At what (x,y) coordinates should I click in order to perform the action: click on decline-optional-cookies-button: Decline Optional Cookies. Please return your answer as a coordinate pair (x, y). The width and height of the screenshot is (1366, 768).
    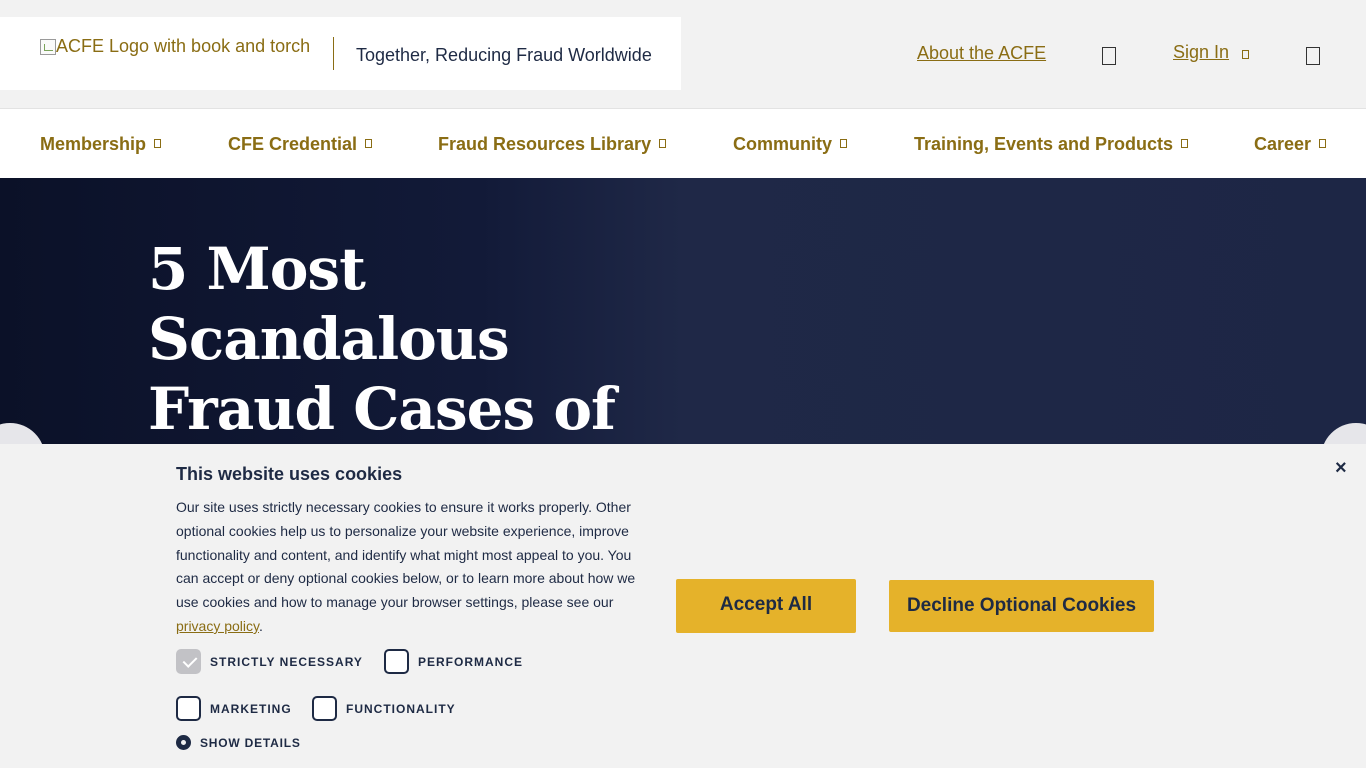
    Looking at the image, I should click on (1021, 606).